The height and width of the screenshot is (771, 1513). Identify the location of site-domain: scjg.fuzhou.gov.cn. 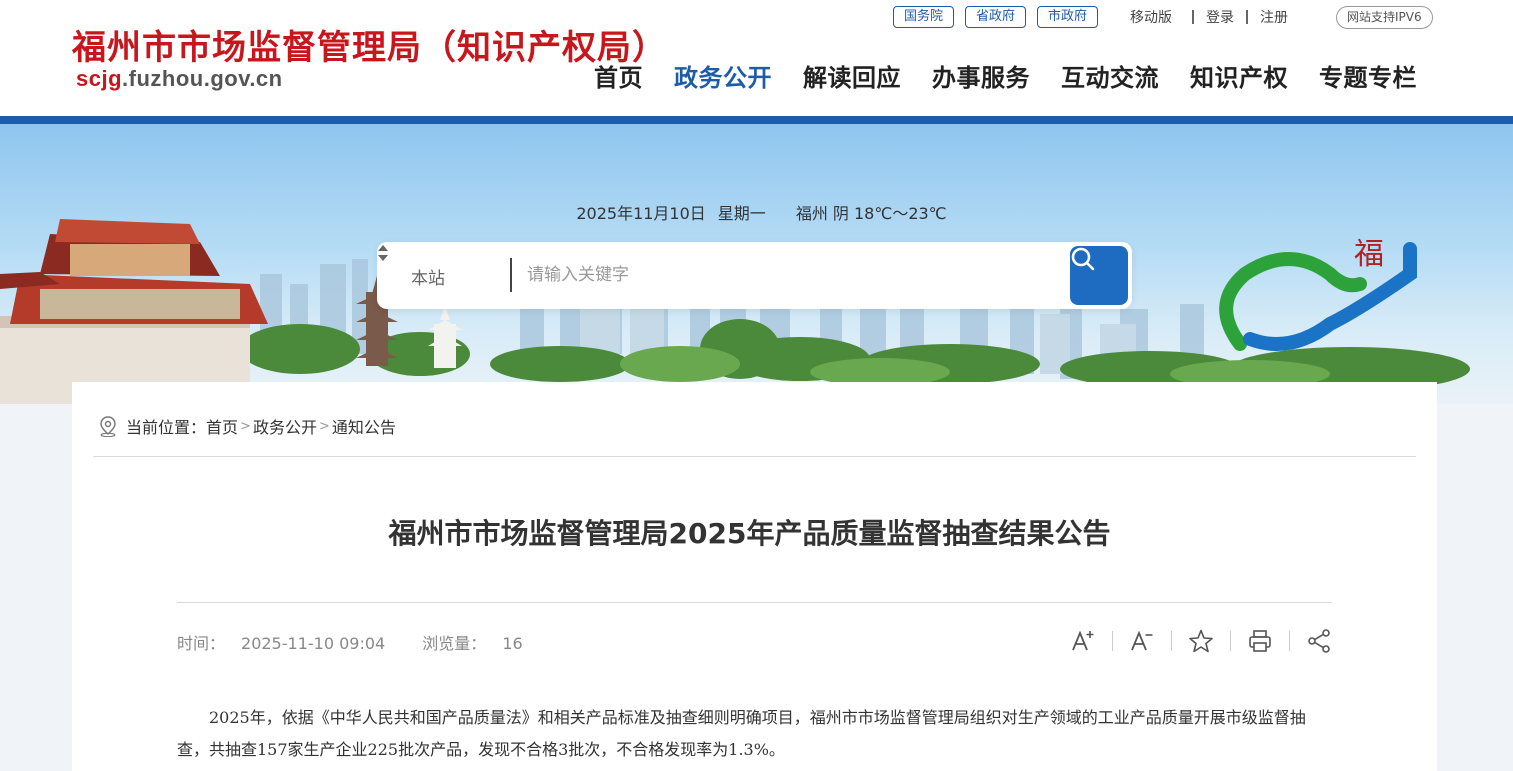
(179, 79).